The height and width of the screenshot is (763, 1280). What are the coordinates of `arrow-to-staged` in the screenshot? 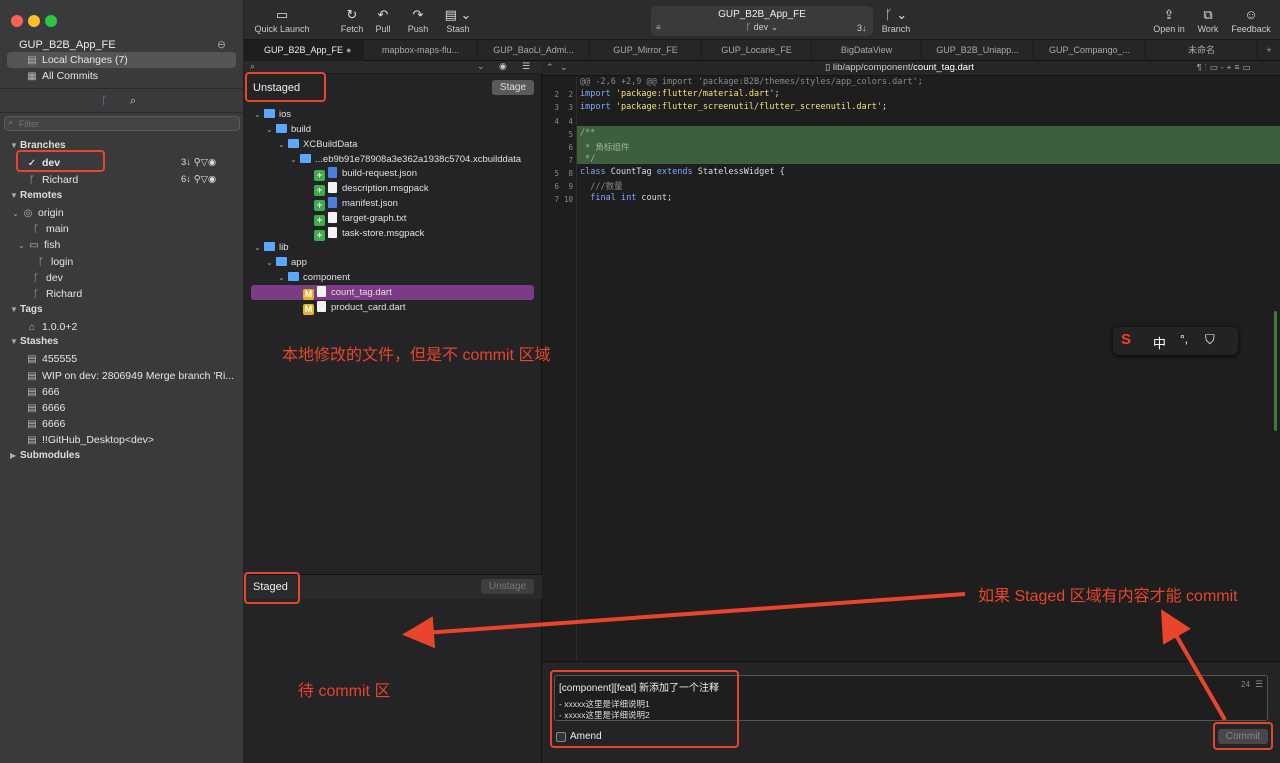 It's located at (684, 620).